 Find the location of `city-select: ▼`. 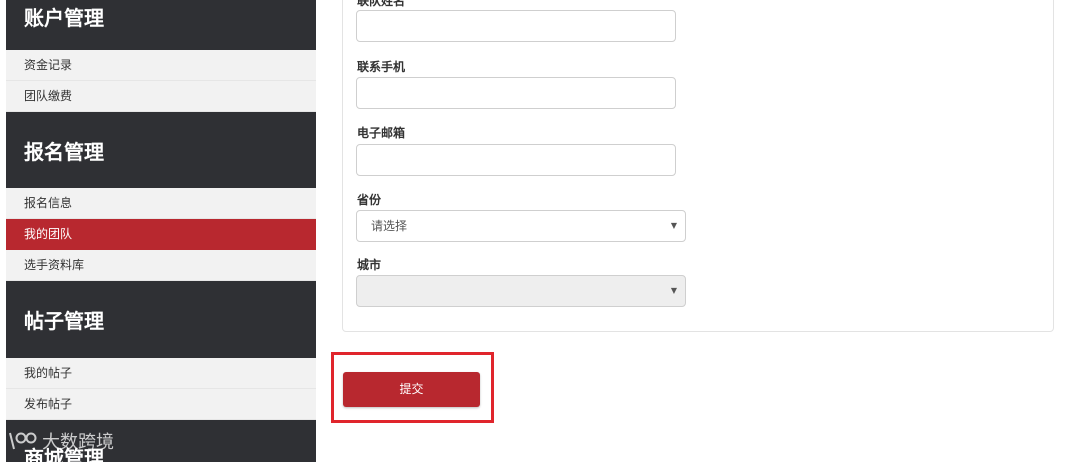

city-select: ▼ is located at coordinates (521, 291).